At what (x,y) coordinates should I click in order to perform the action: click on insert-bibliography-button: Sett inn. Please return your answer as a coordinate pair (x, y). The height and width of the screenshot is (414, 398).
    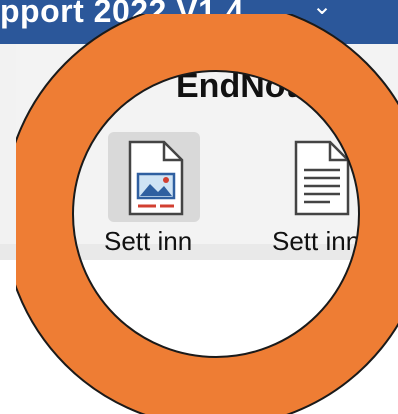
    Looking at the image, I should click on (325, 193).